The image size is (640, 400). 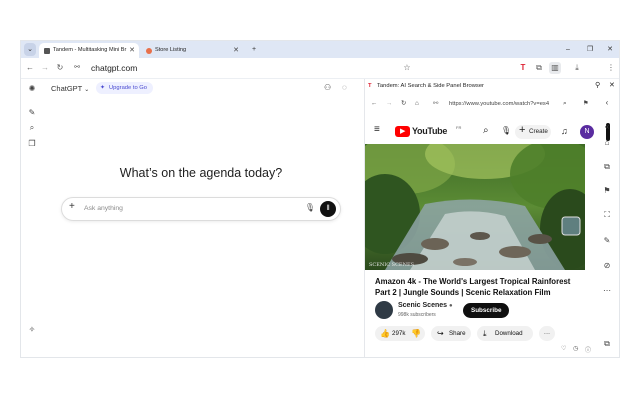 I want to click on like-count: 297k, so click(x=398, y=333).